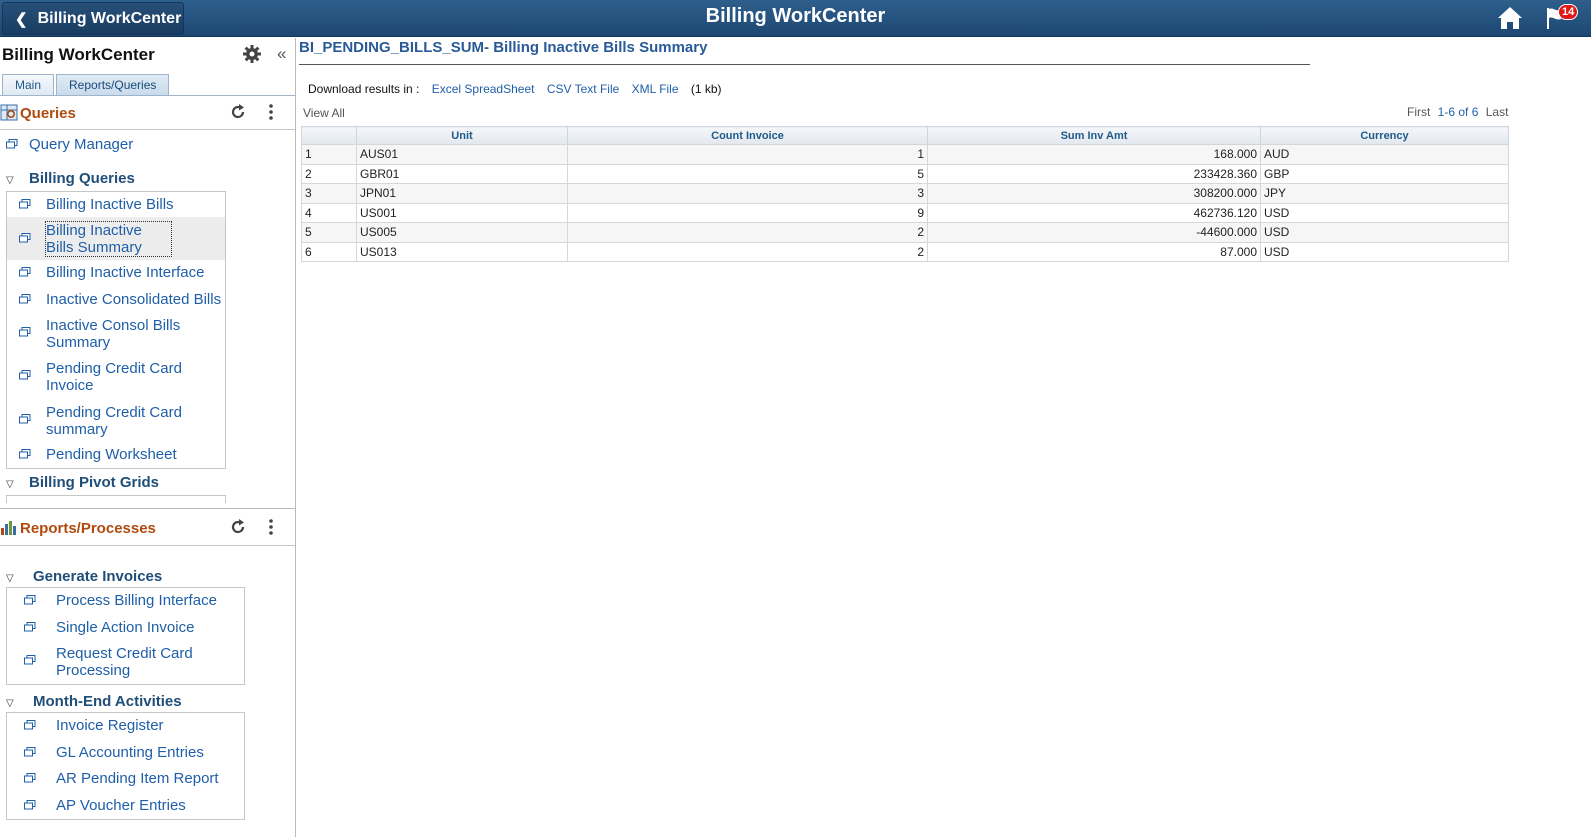  I want to click on gl-accounting-entries-link: GL Accounting Entries, so click(130, 752).